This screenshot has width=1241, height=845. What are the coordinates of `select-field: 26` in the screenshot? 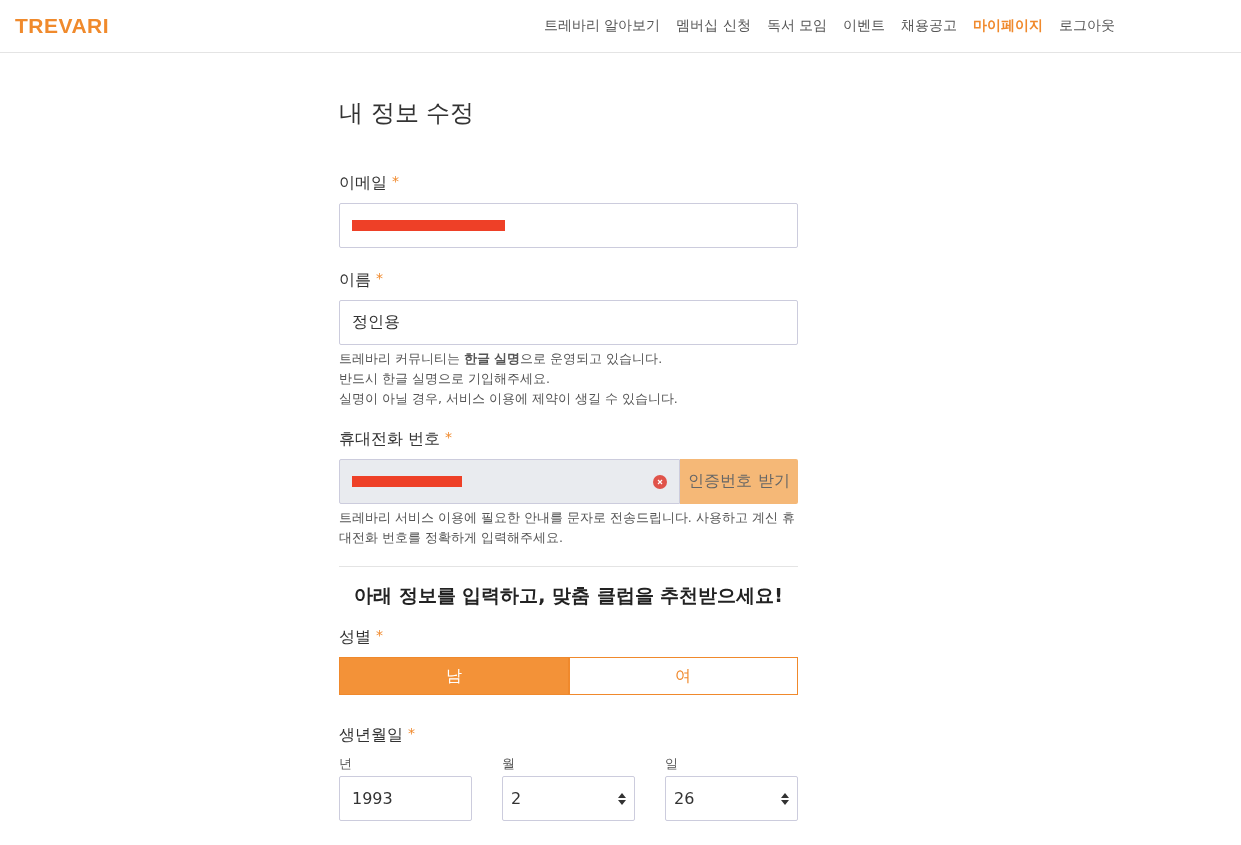 It's located at (731, 798).